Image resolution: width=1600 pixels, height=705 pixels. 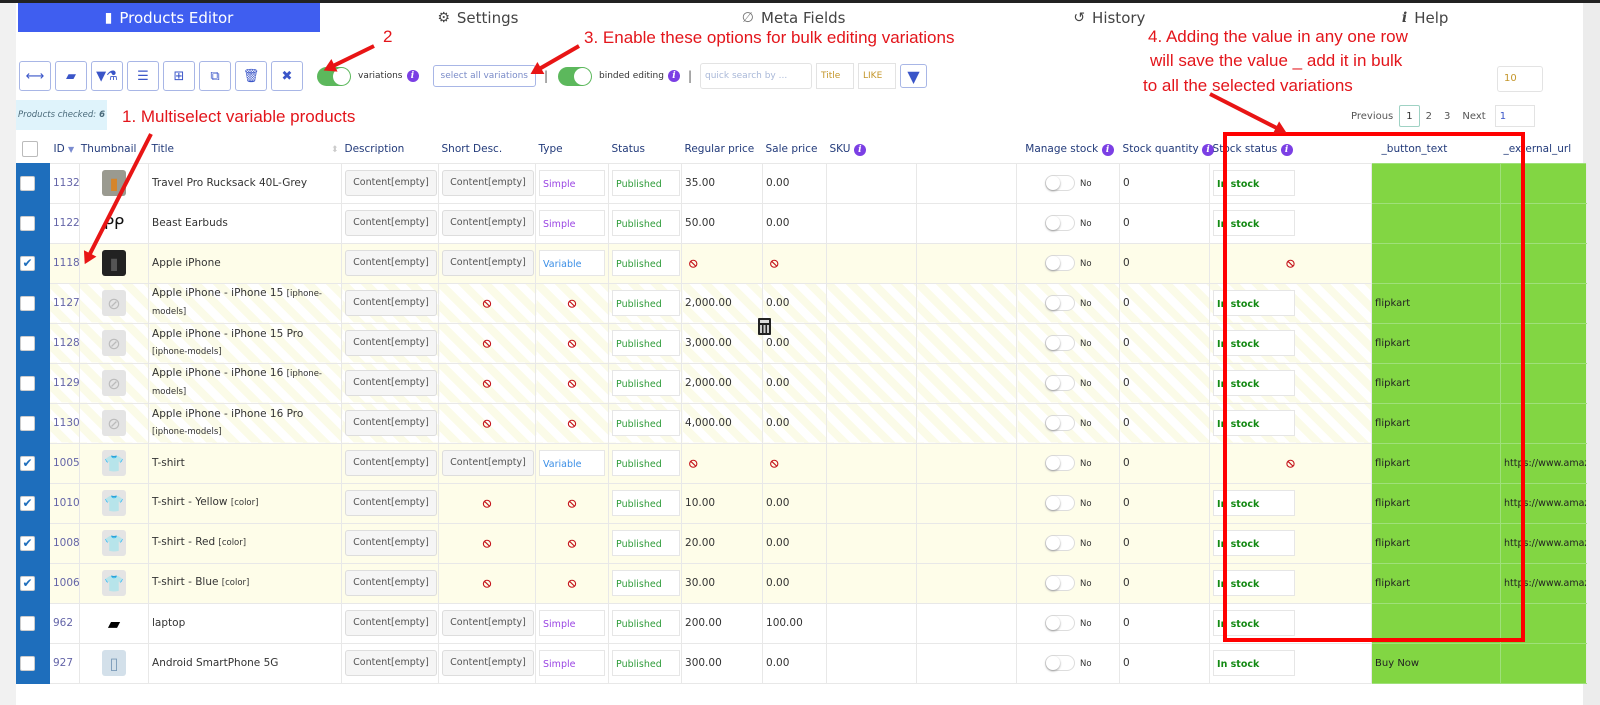 I want to click on product-title: T-shirt - Red [color], so click(x=245, y=543).